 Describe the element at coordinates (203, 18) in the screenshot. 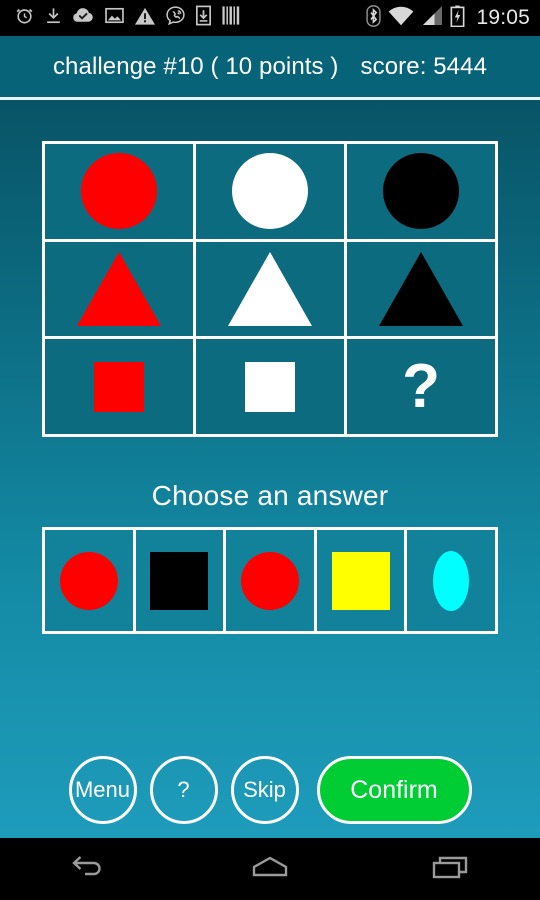

I see `download-to-device-icon` at that location.